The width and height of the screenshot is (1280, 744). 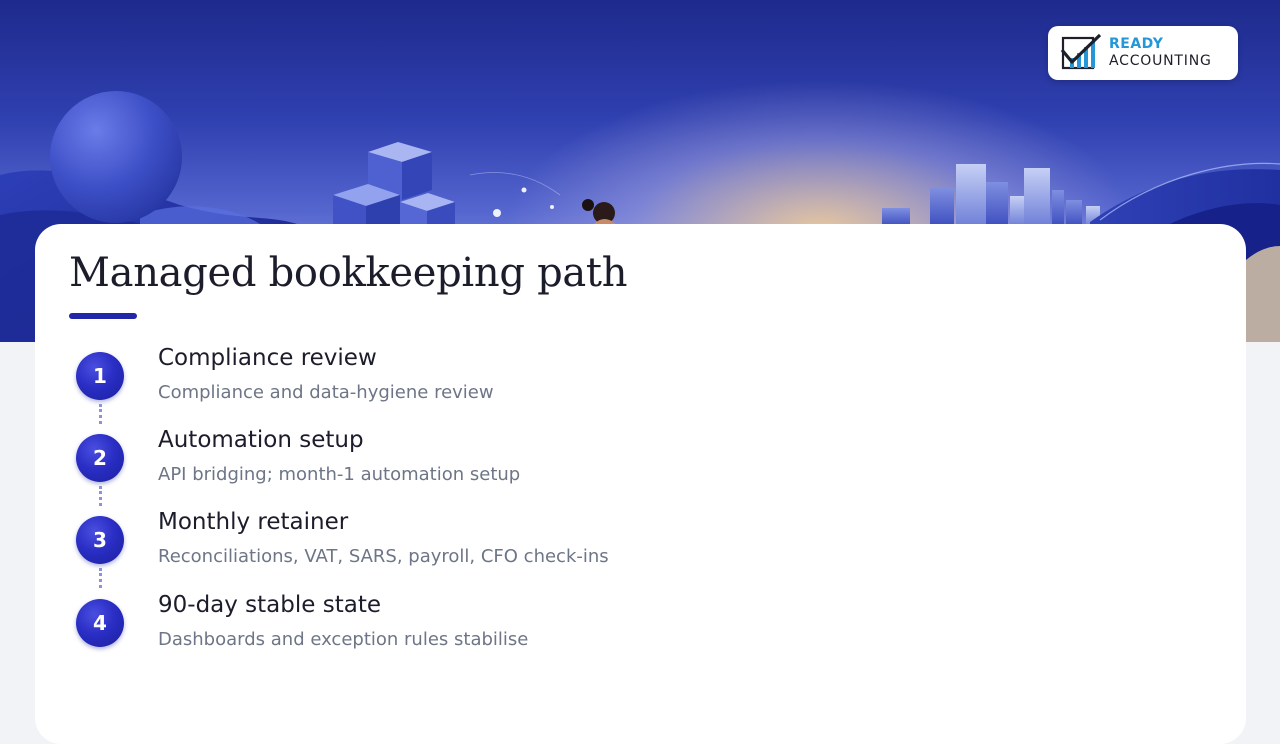 I want to click on step-number-badge: 3, so click(x=100, y=540).